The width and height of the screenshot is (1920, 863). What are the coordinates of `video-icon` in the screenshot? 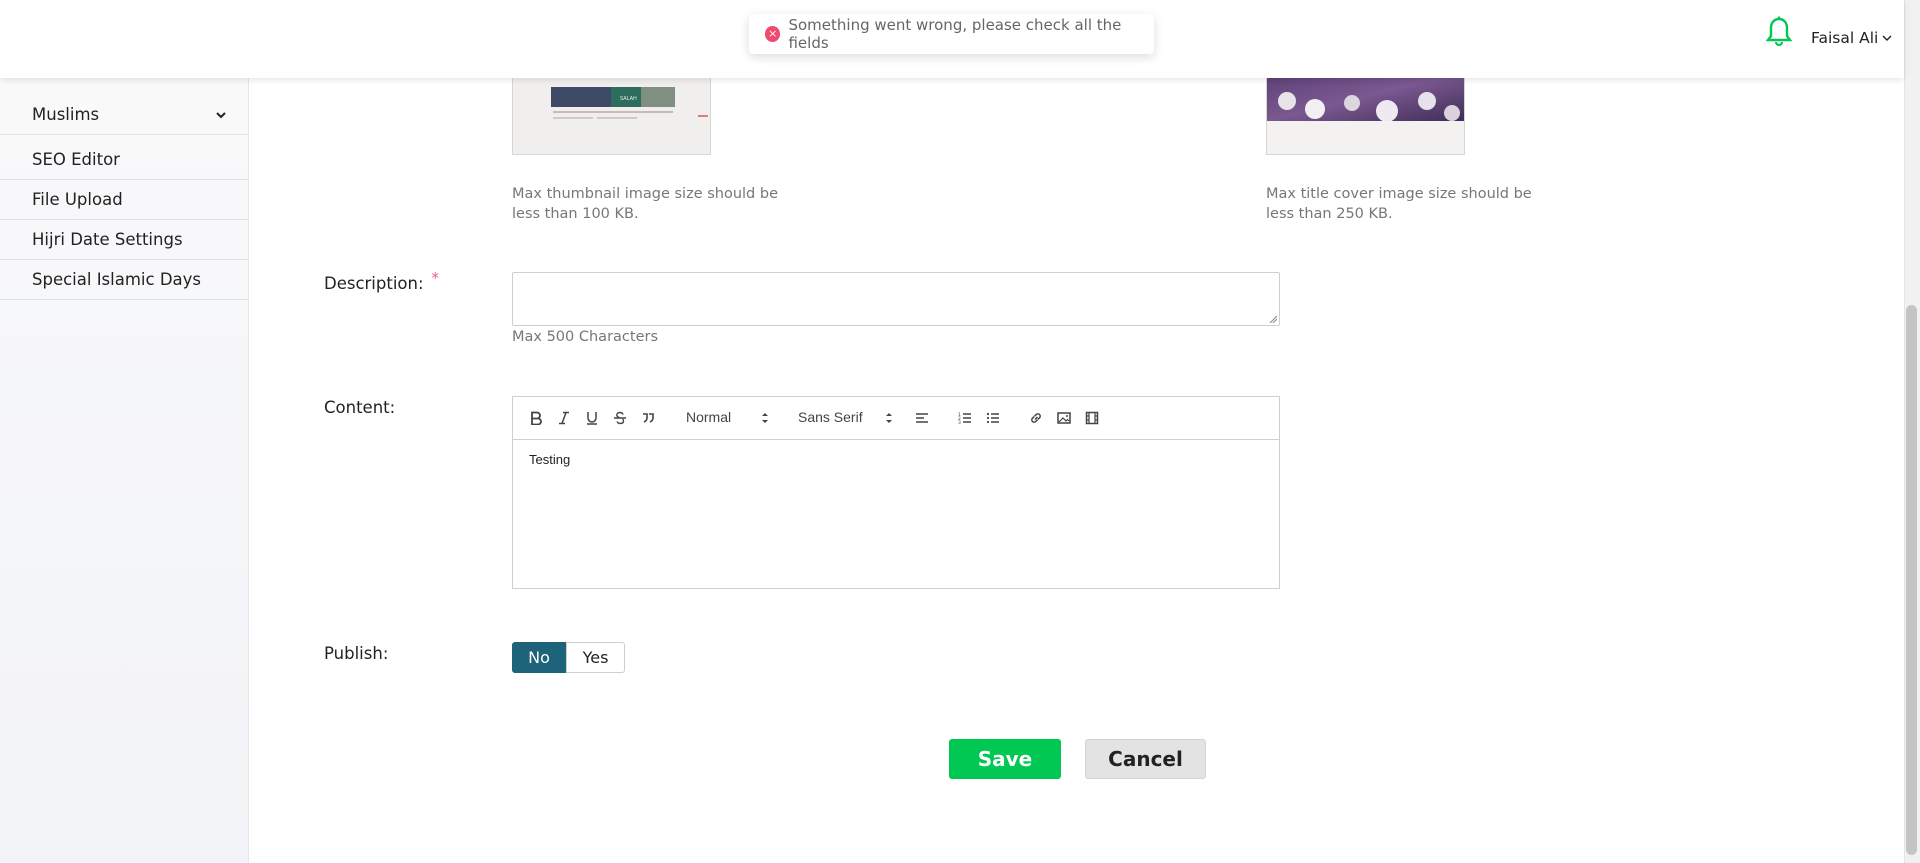 It's located at (1092, 418).